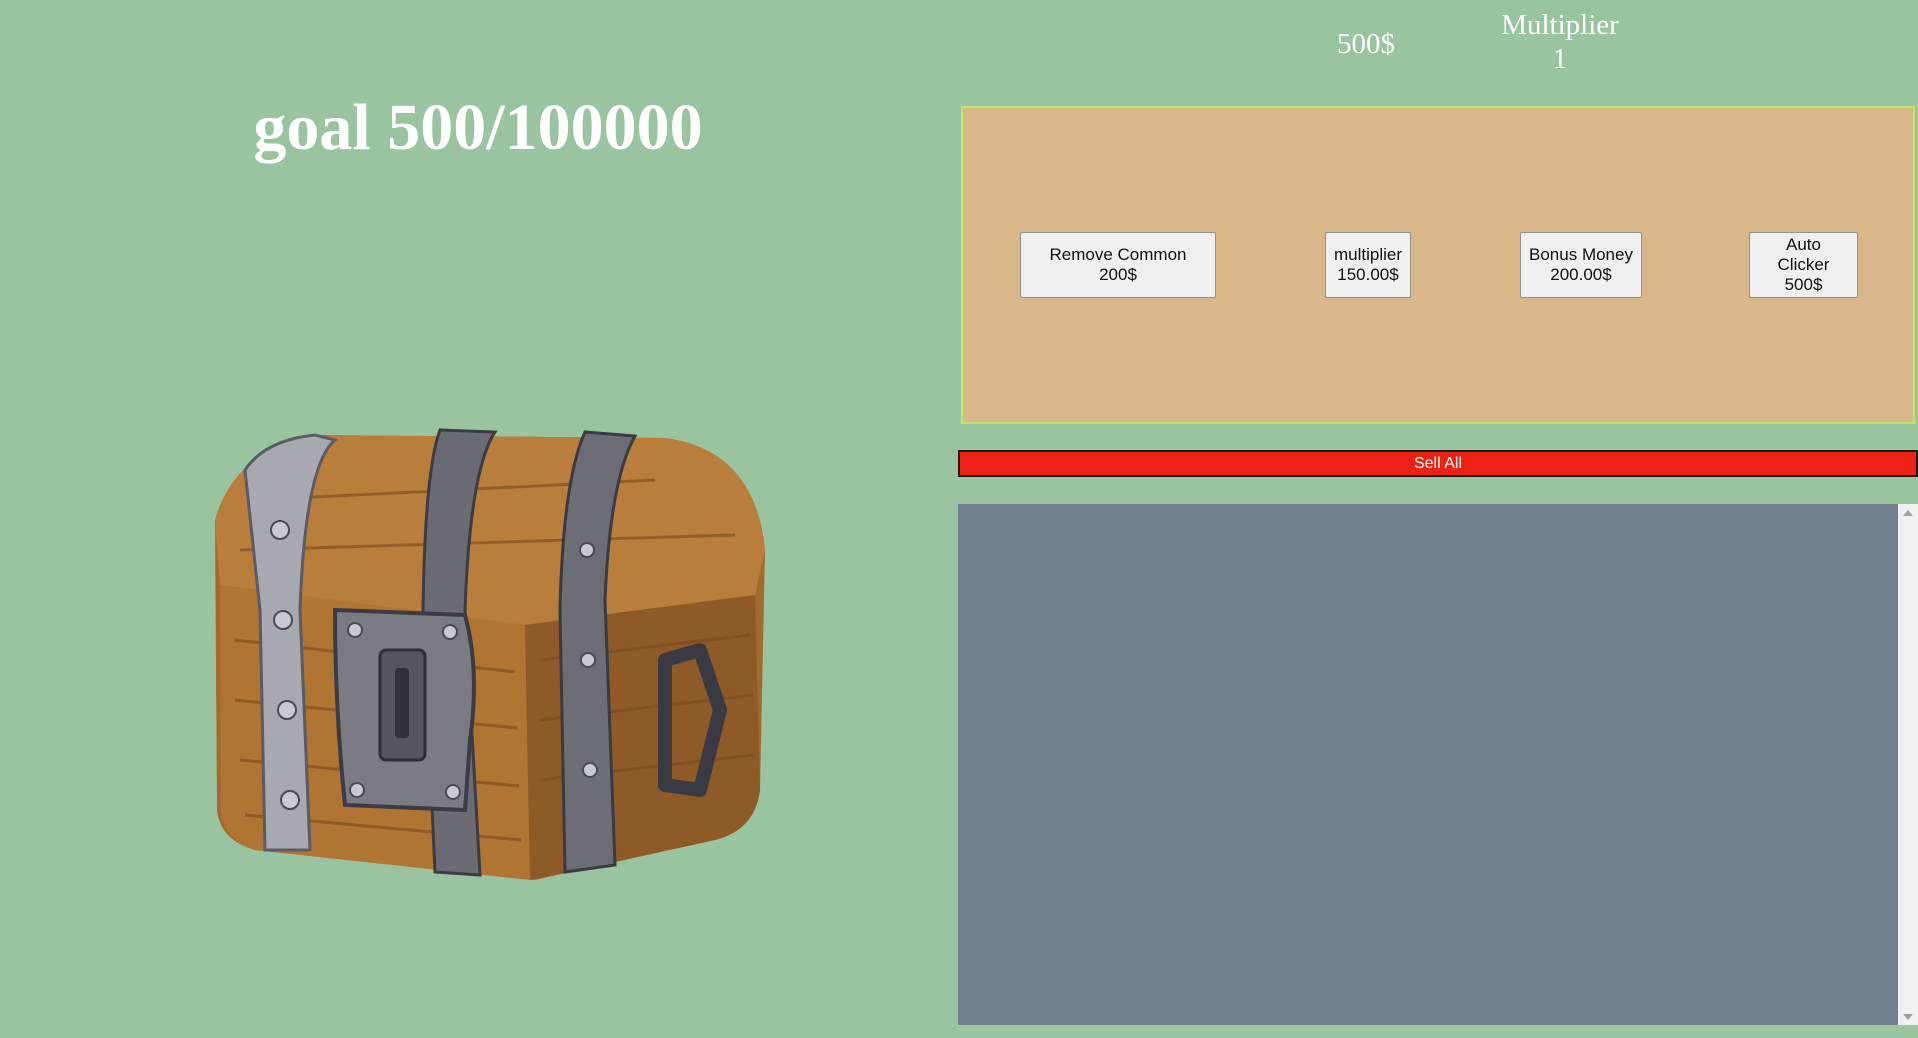 The height and width of the screenshot is (1038, 1918). What do you see at coordinates (481, 647) in the screenshot?
I see `treasure-chest-icon` at bounding box center [481, 647].